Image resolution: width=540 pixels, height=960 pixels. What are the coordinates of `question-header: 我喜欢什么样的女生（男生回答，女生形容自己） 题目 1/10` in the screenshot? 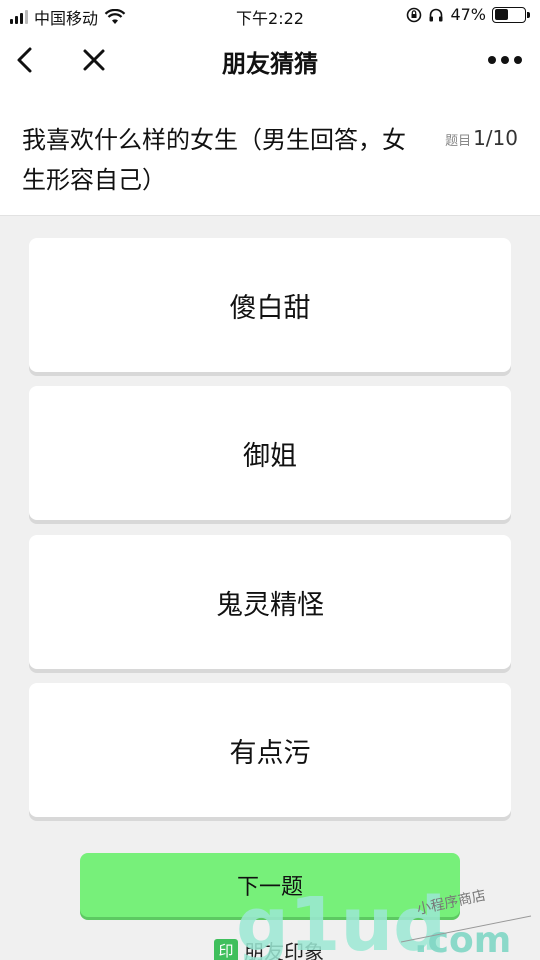 It's located at (270, 154).